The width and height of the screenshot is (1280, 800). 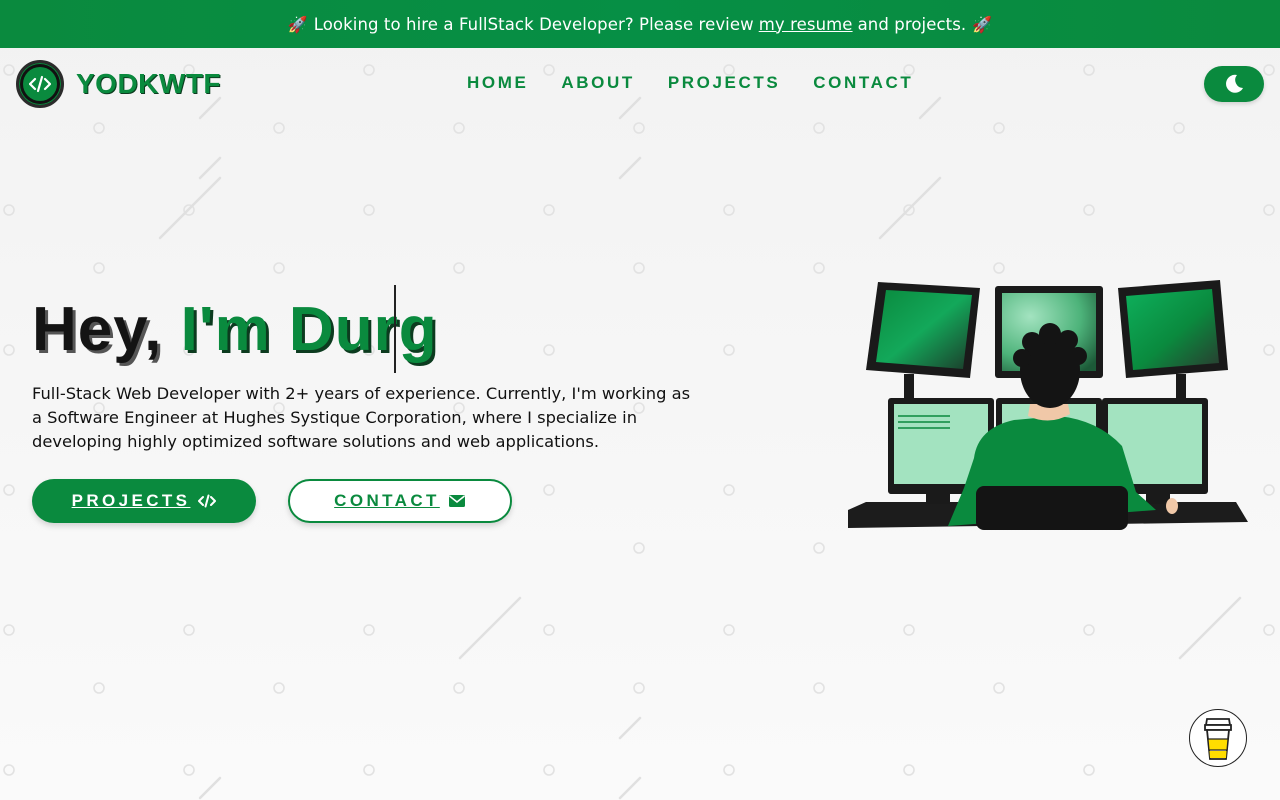 I want to click on nav-item-about: ABOUT, so click(x=597, y=83).